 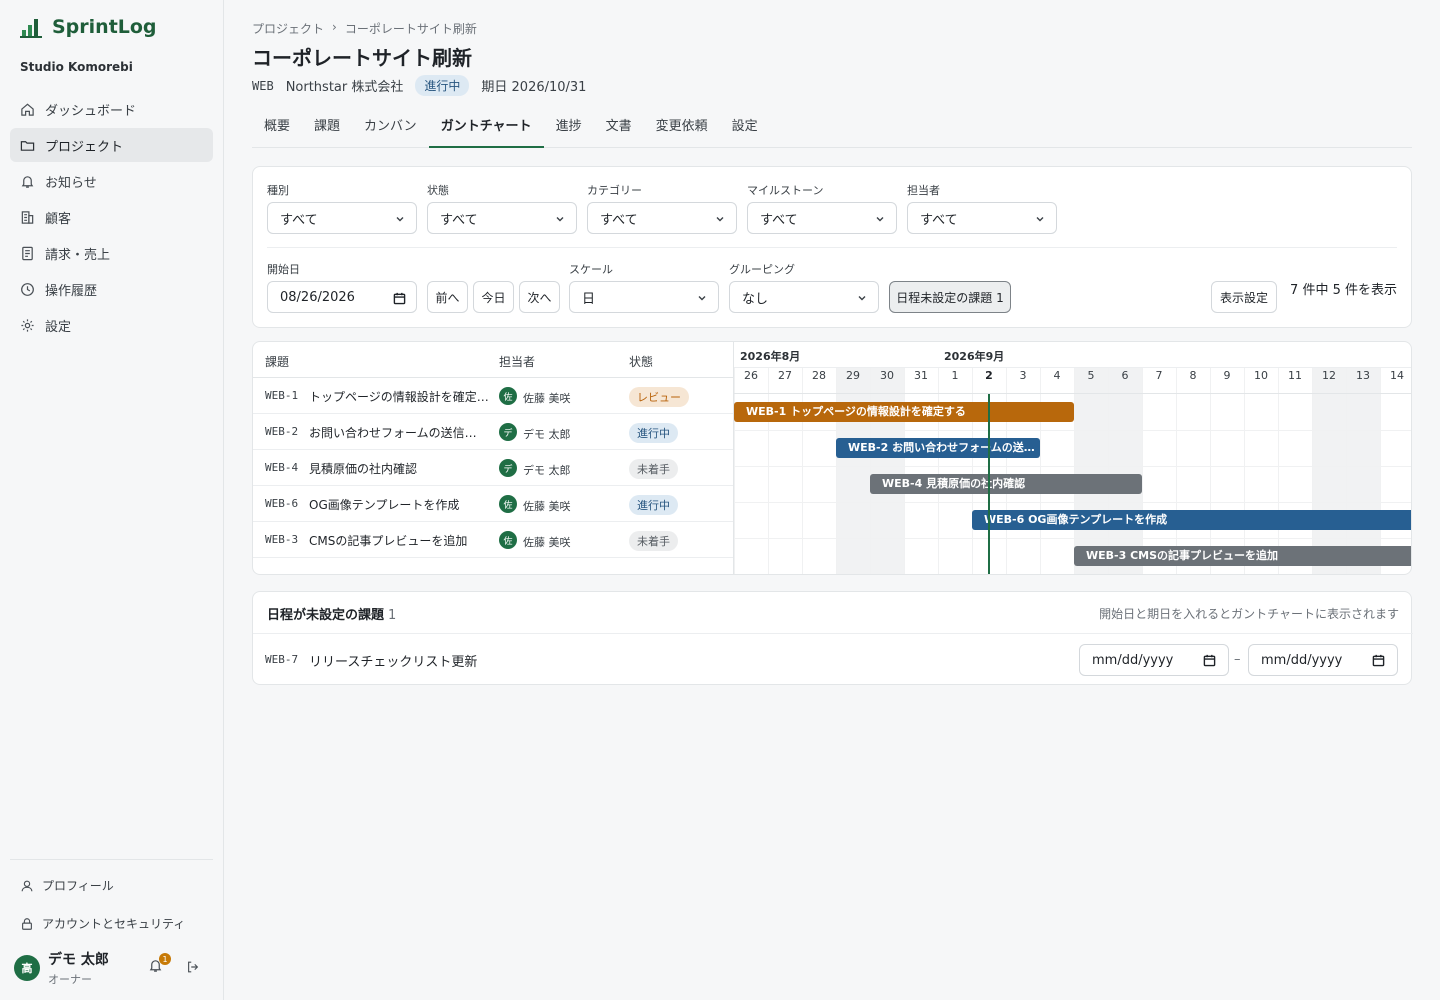 What do you see at coordinates (539, 297) in the screenshot?
I see `next-button: 次へ` at bounding box center [539, 297].